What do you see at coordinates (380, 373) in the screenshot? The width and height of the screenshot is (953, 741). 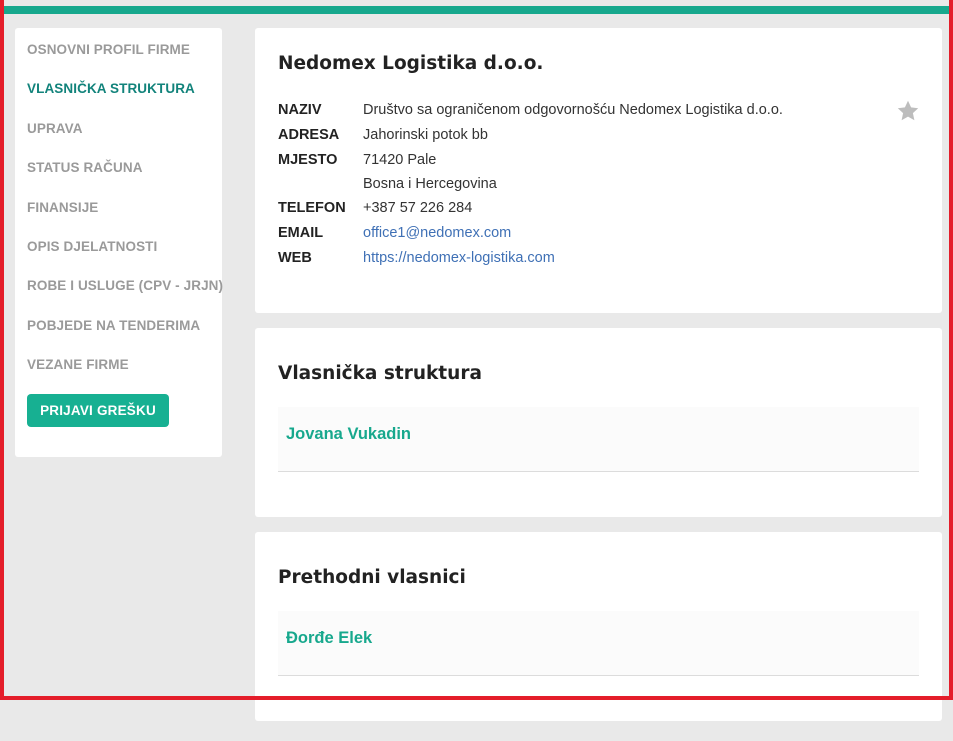 I see `ownership-title: Vlasnička struktura` at bounding box center [380, 373].